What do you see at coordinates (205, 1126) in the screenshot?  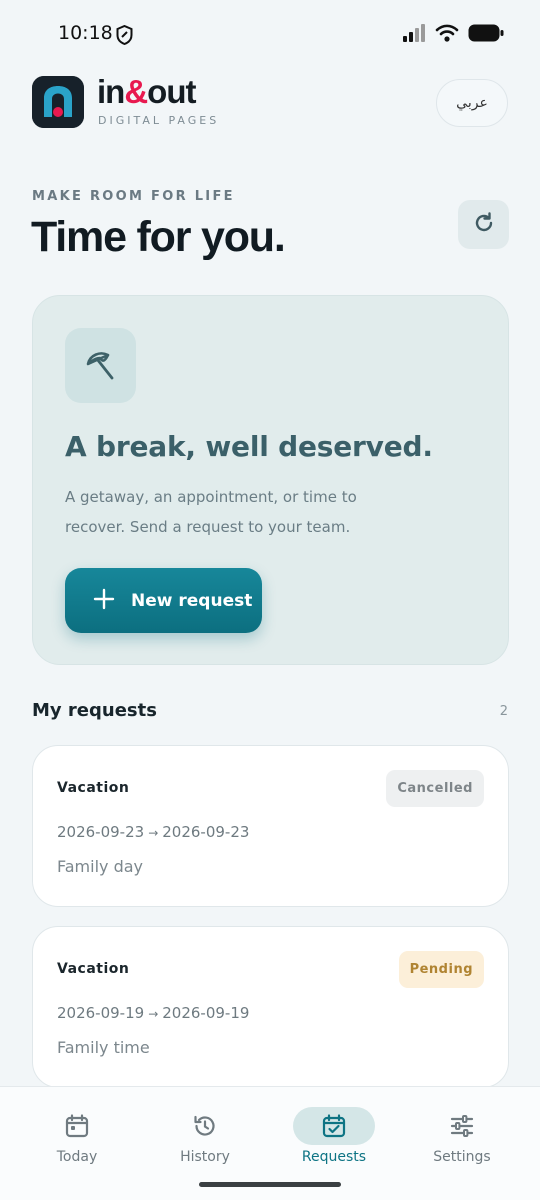 I see `history-icon` at bounding box center [205, 1126].